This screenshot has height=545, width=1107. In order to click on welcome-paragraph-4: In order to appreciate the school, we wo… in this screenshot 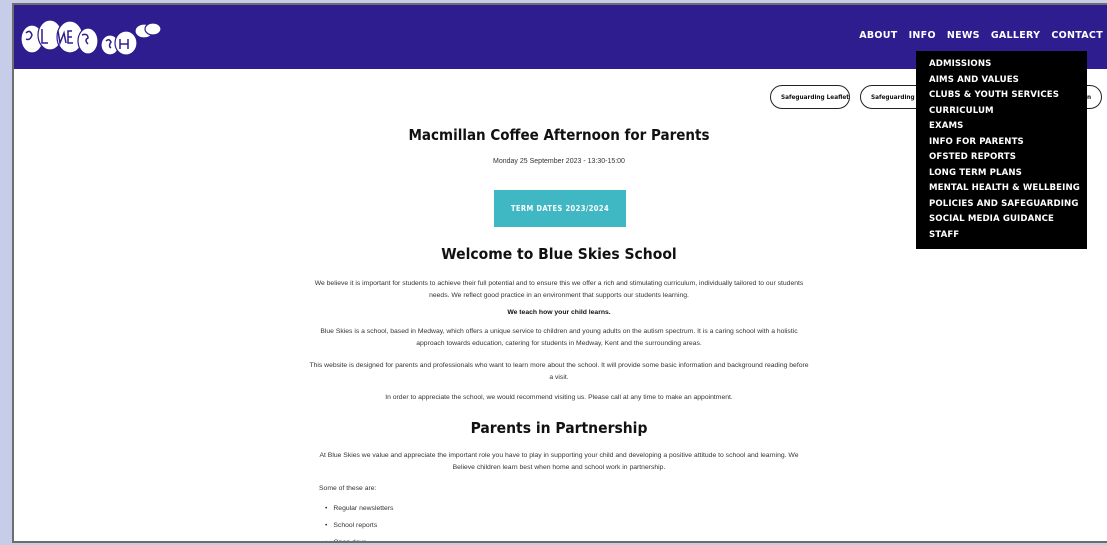, I will do `click(559, 397)`.